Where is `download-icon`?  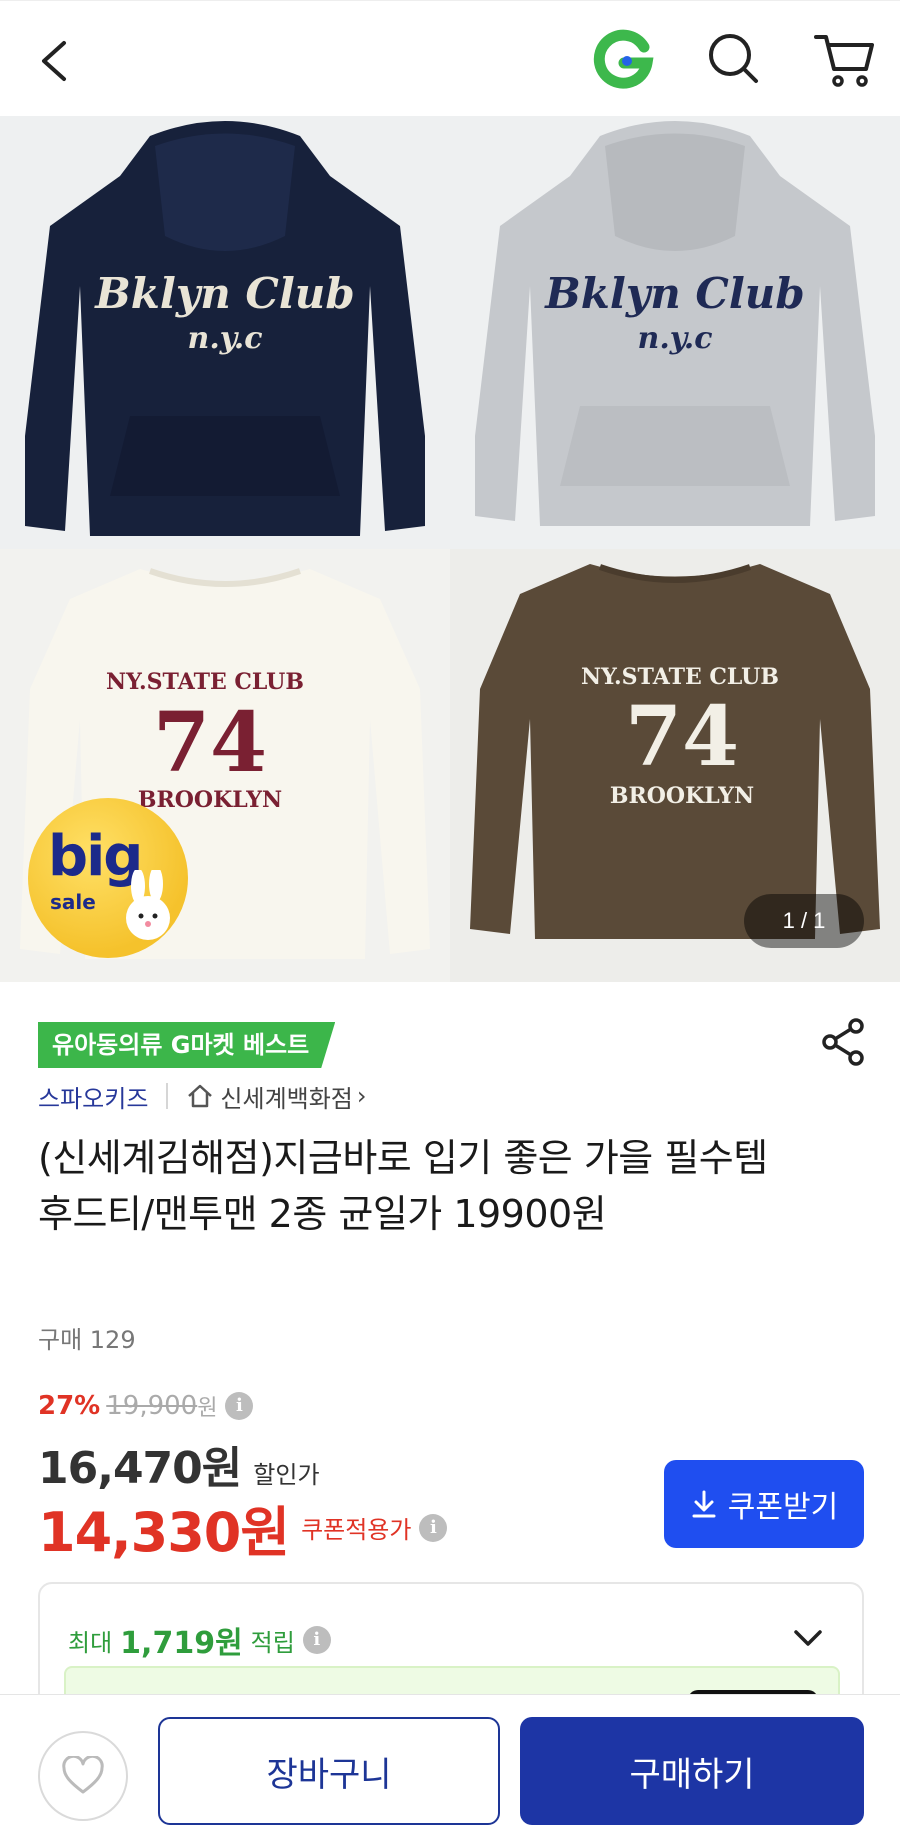 download-icon is located at coordinates (704, 1504).